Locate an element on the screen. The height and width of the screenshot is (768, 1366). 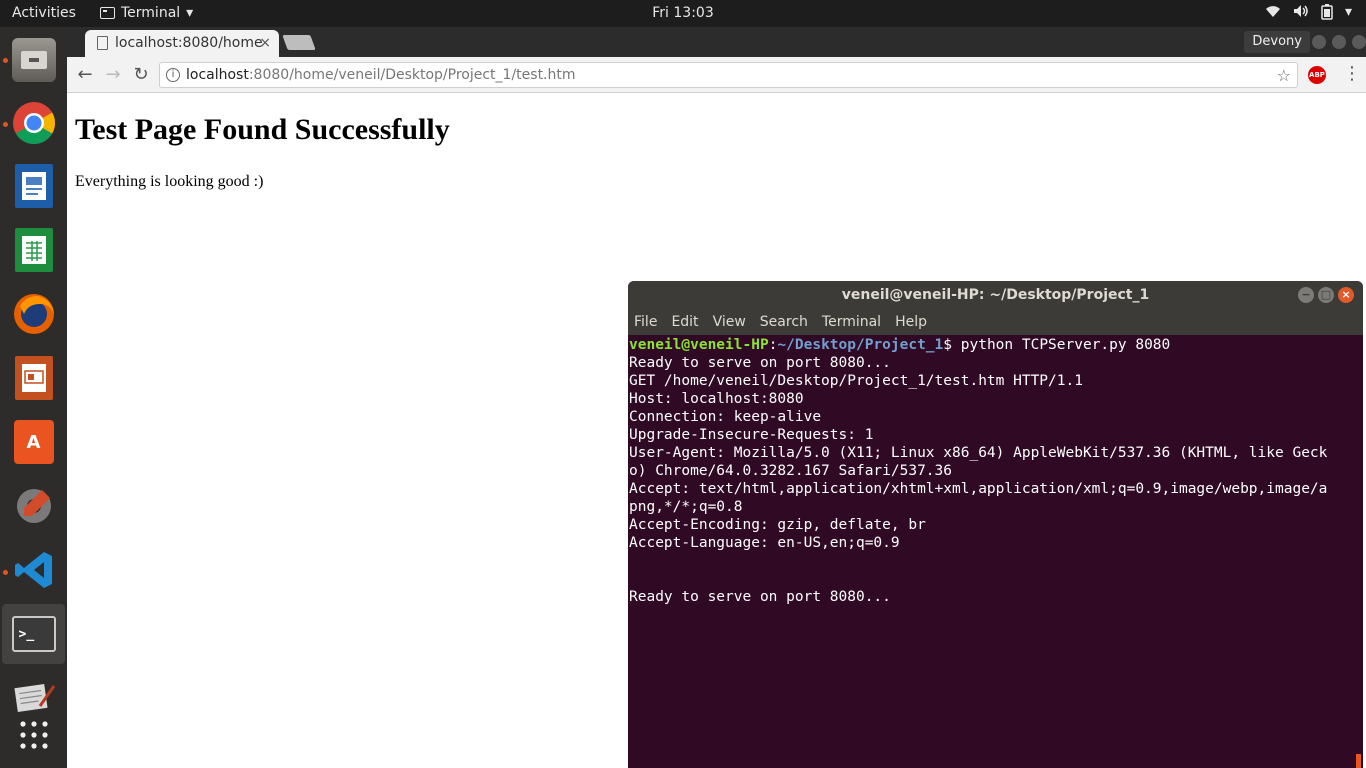
files-icon is located at coordinates (33, 60).